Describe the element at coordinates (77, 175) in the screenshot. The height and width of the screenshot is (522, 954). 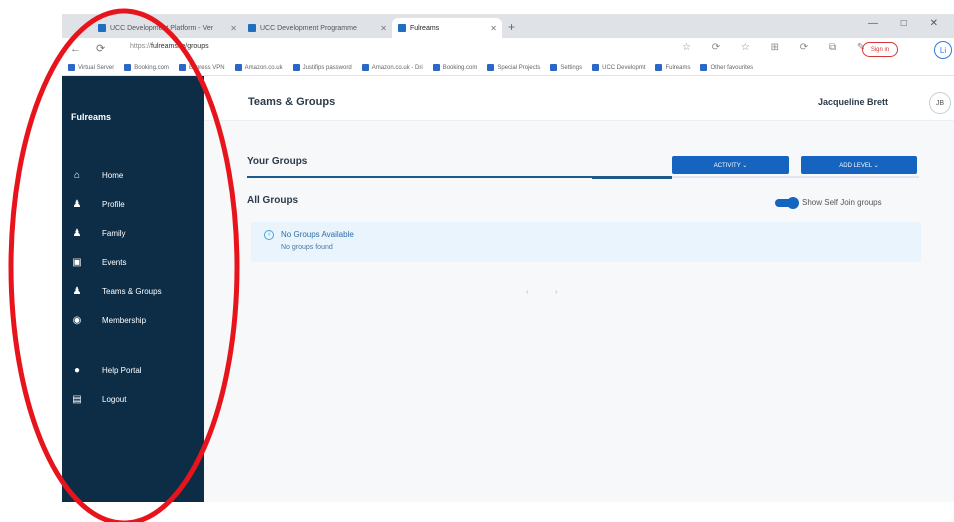
I see `home-icon: ⌂` at that location.